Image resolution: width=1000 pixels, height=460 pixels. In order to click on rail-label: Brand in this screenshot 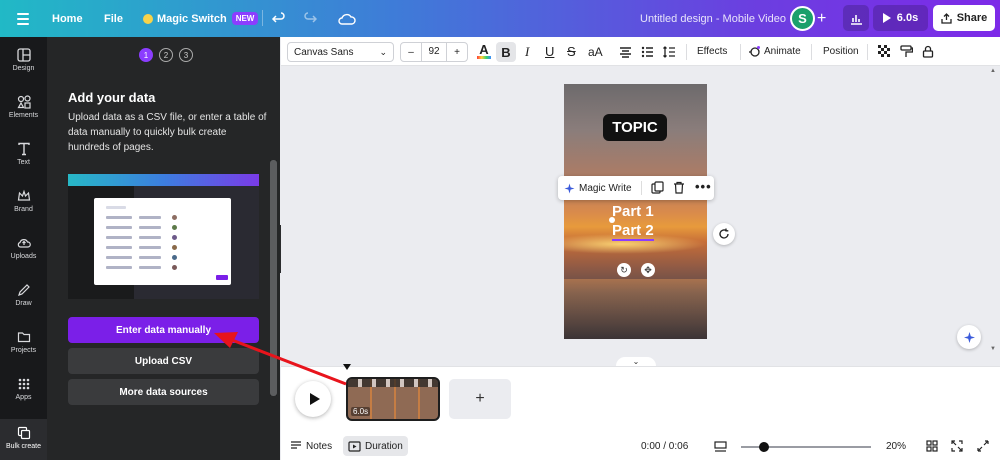, I will do `click(23, 209)`.